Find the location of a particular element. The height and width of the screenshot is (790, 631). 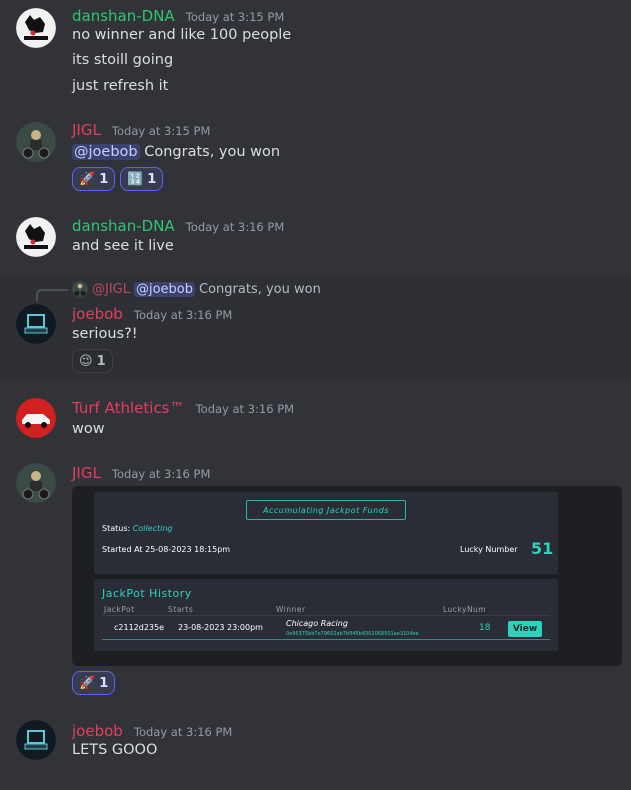

col-starts: Starts is located at coordinates (181, 609).